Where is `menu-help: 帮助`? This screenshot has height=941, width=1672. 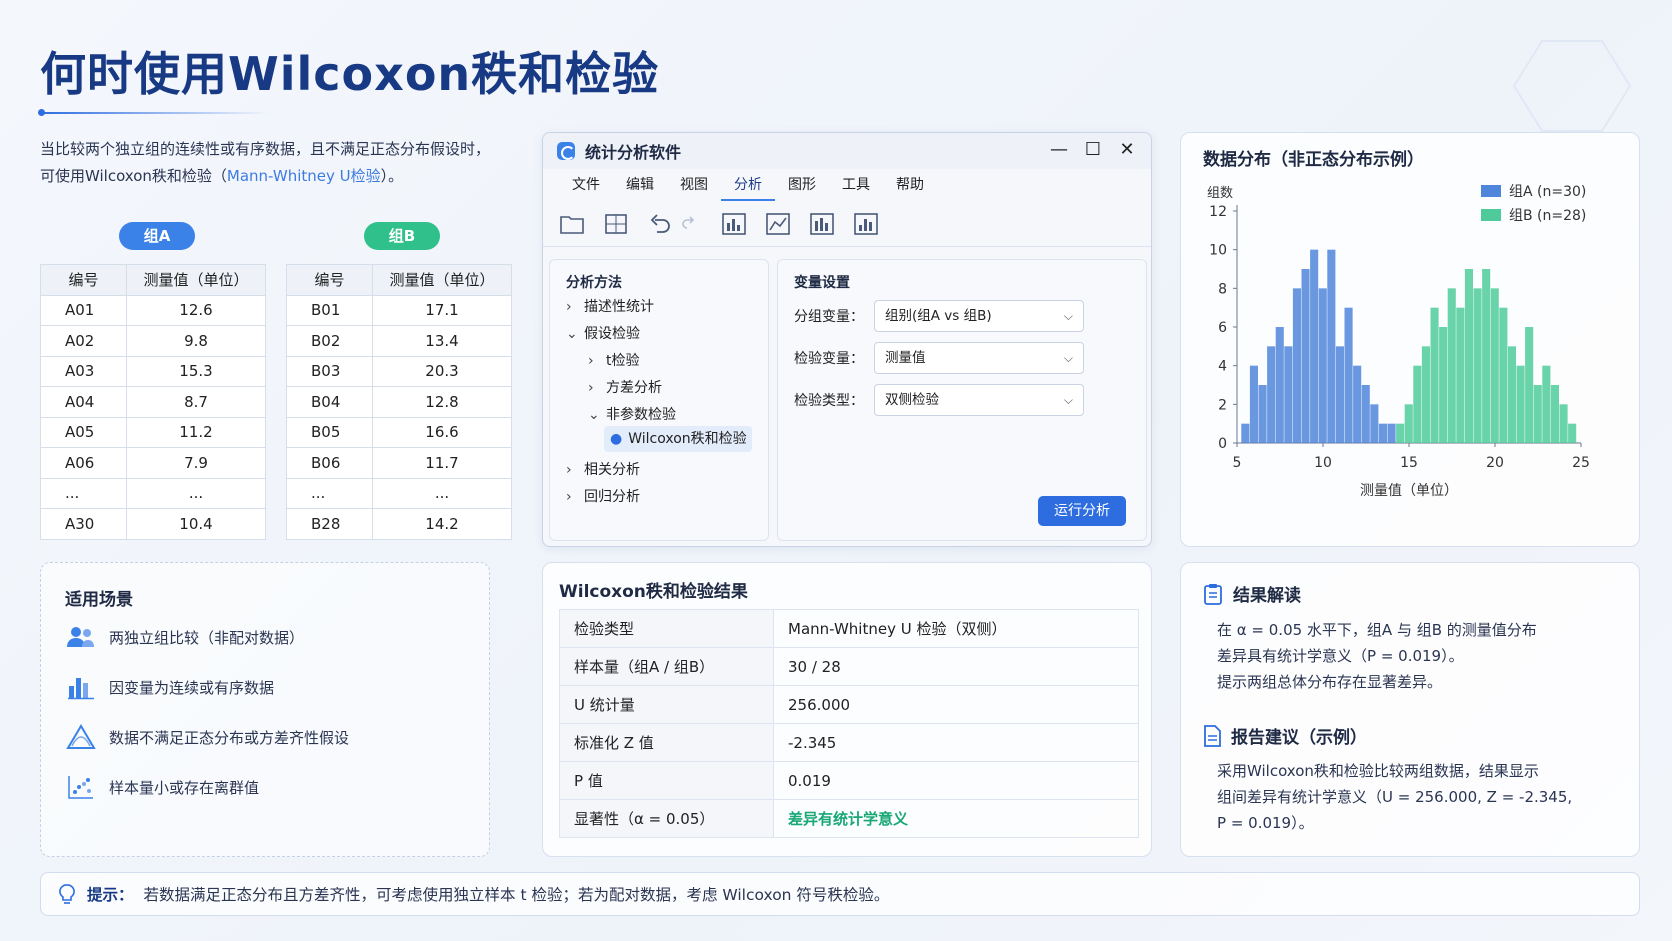 menu-help: 帮助 is located at coordinates (910, 185).